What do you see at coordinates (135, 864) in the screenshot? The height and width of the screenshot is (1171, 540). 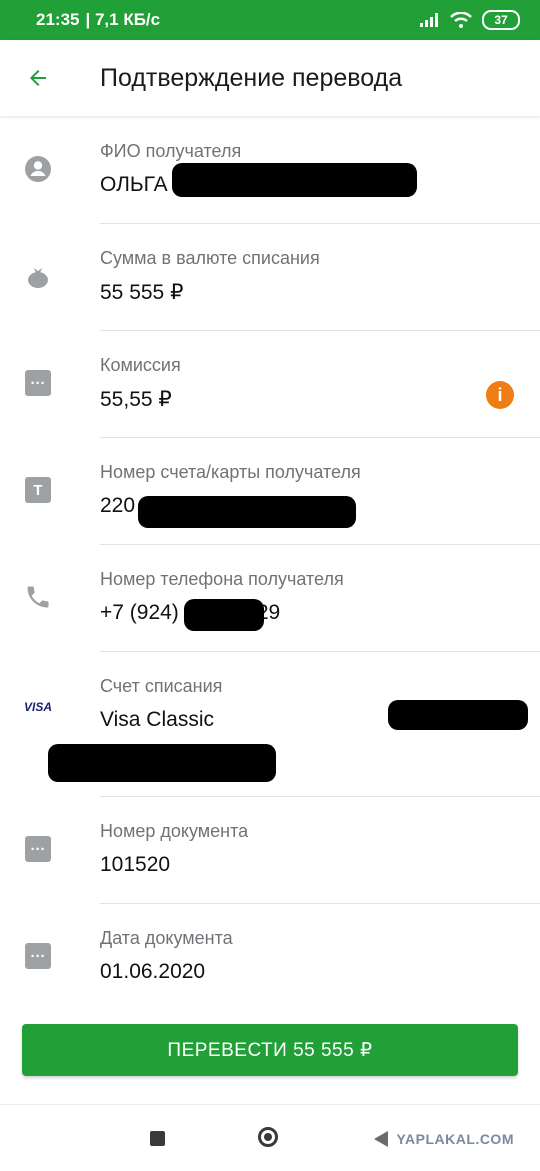 I see `document-number-value: 101520` at bounding box center [135, 864].